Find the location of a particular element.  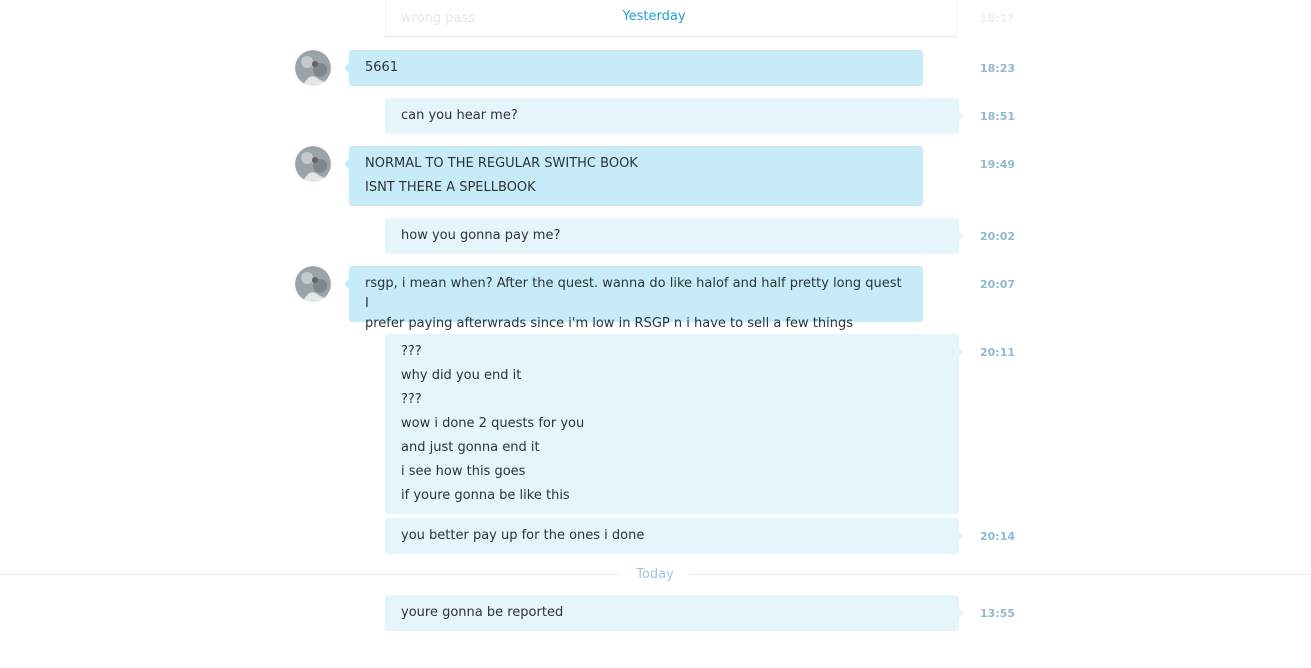

message-text: i see how this goes is located at coordinates (463, 471).